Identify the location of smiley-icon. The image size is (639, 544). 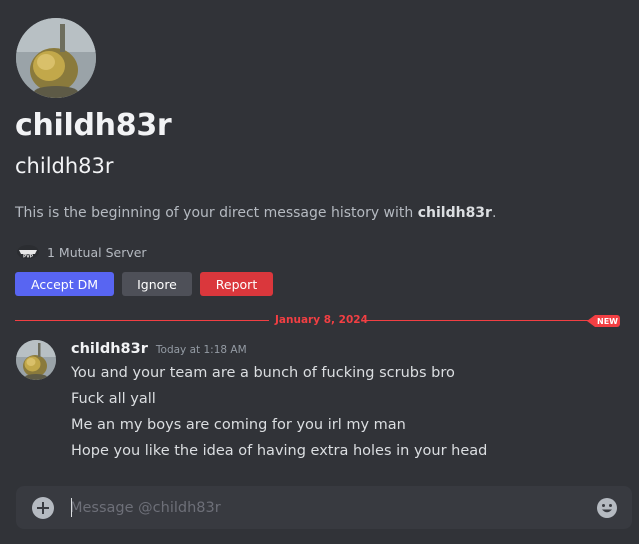
(607, 508).